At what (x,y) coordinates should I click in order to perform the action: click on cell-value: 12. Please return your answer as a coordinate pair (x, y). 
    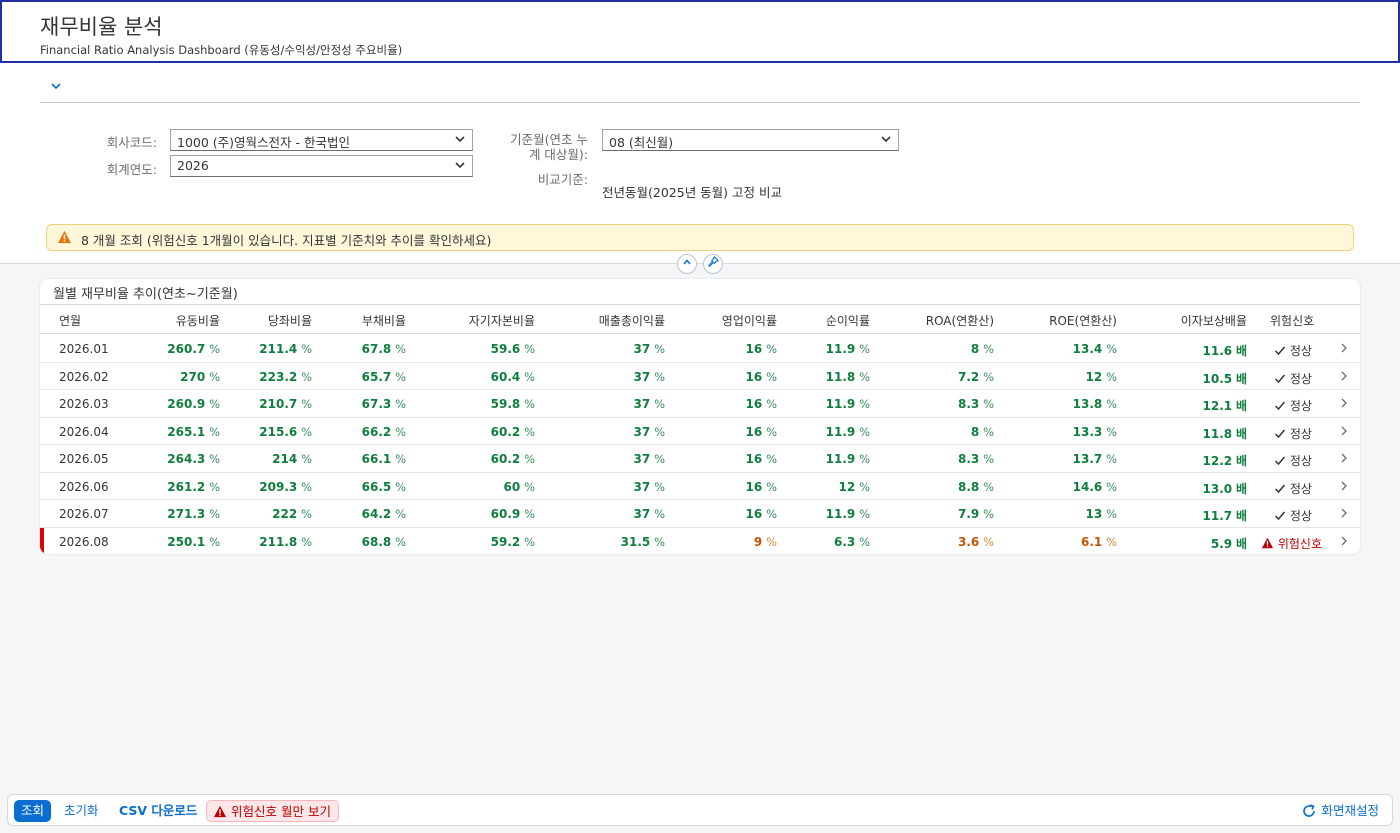
    Looking at the image, I should click on (847, 486).